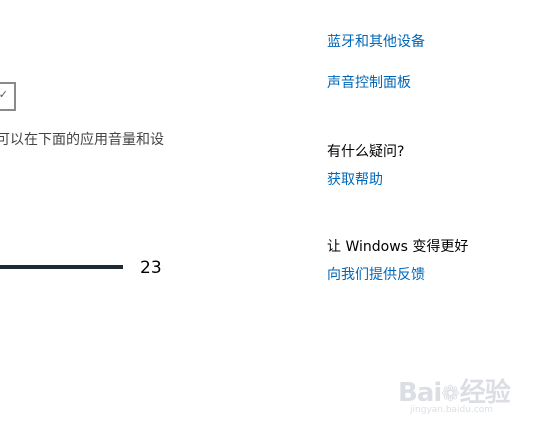 The image size is (533, 425). I want to click on get-help-link: 获取帮助, so click(355, 179).